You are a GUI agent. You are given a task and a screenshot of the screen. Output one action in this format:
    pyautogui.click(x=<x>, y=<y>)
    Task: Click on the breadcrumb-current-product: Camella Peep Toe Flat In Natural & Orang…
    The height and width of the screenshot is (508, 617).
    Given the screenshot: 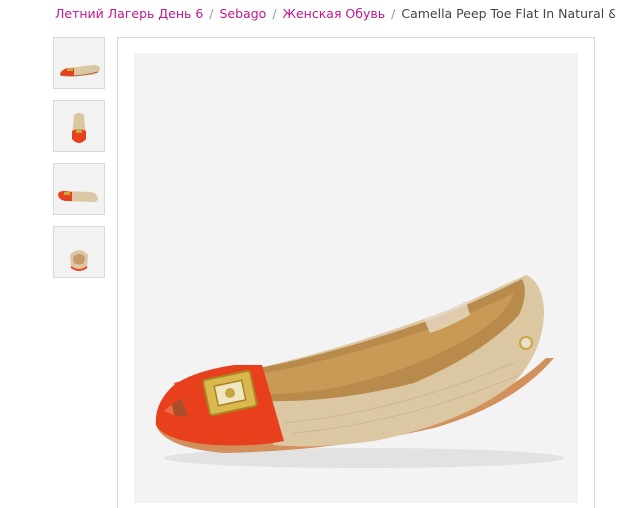 What is the action you would take?
    pyautogui.click(x=508, y=13)
    